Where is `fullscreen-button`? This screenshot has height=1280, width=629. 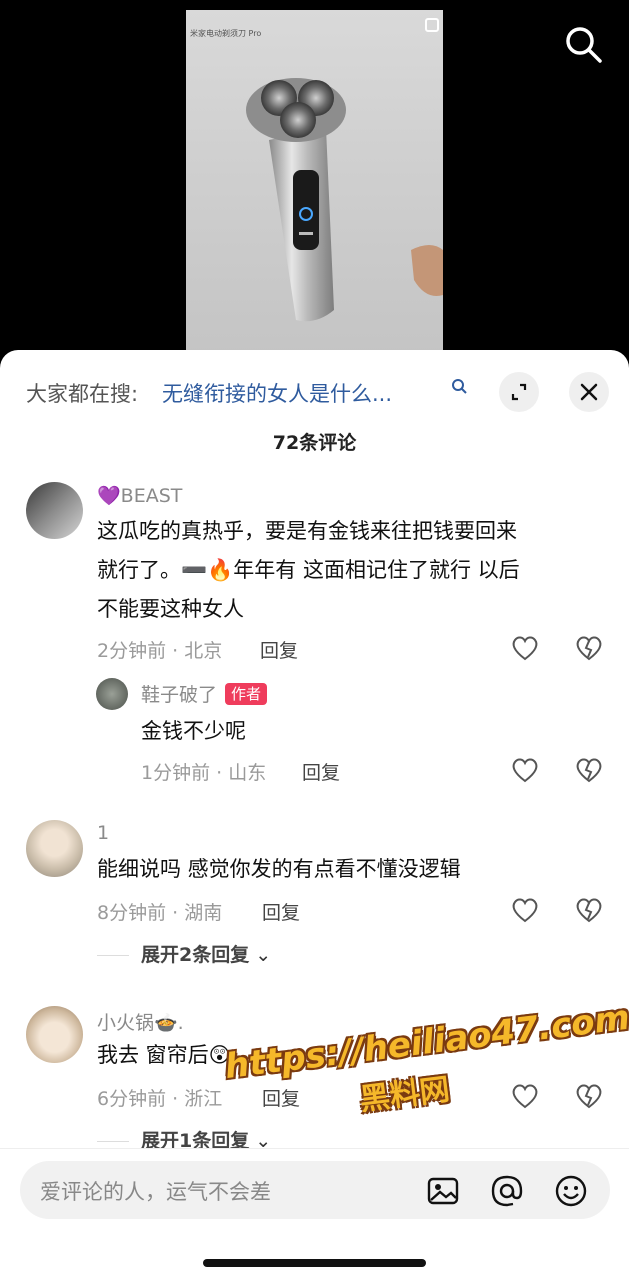 fullscreen-button is located at coordinates (519, 392).